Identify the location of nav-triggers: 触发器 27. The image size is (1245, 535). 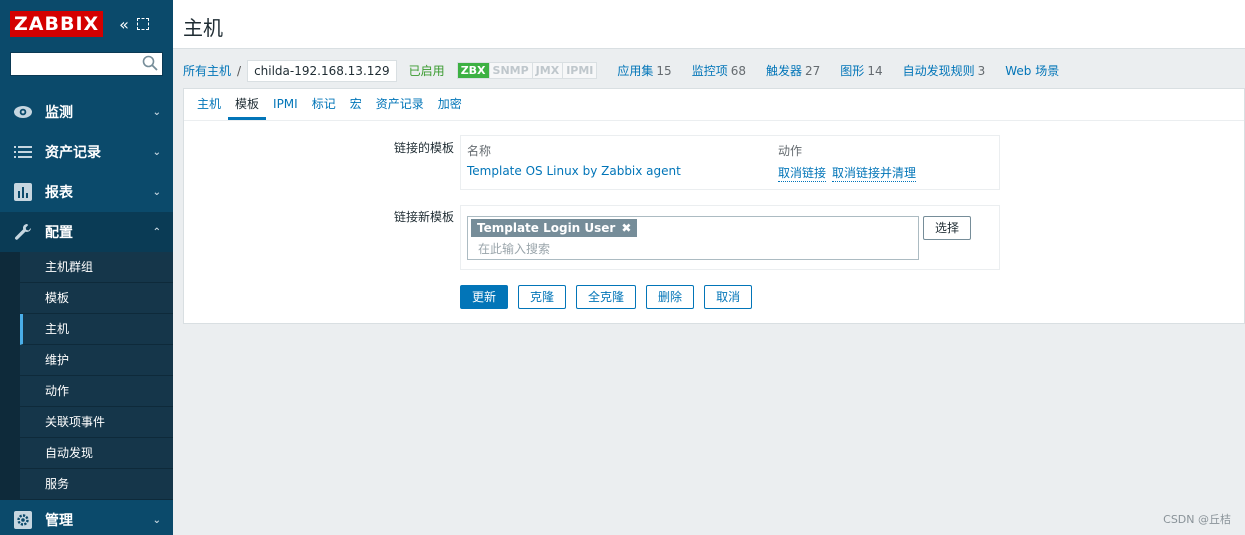
(793, 70).